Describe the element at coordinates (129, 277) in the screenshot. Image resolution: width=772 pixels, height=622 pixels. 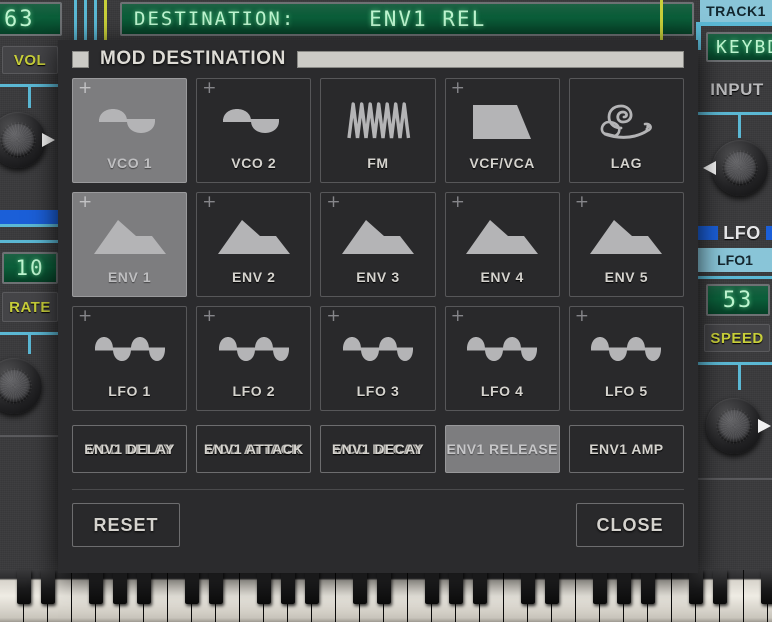
I see `mod-cell-label: ENV 1` at that location.